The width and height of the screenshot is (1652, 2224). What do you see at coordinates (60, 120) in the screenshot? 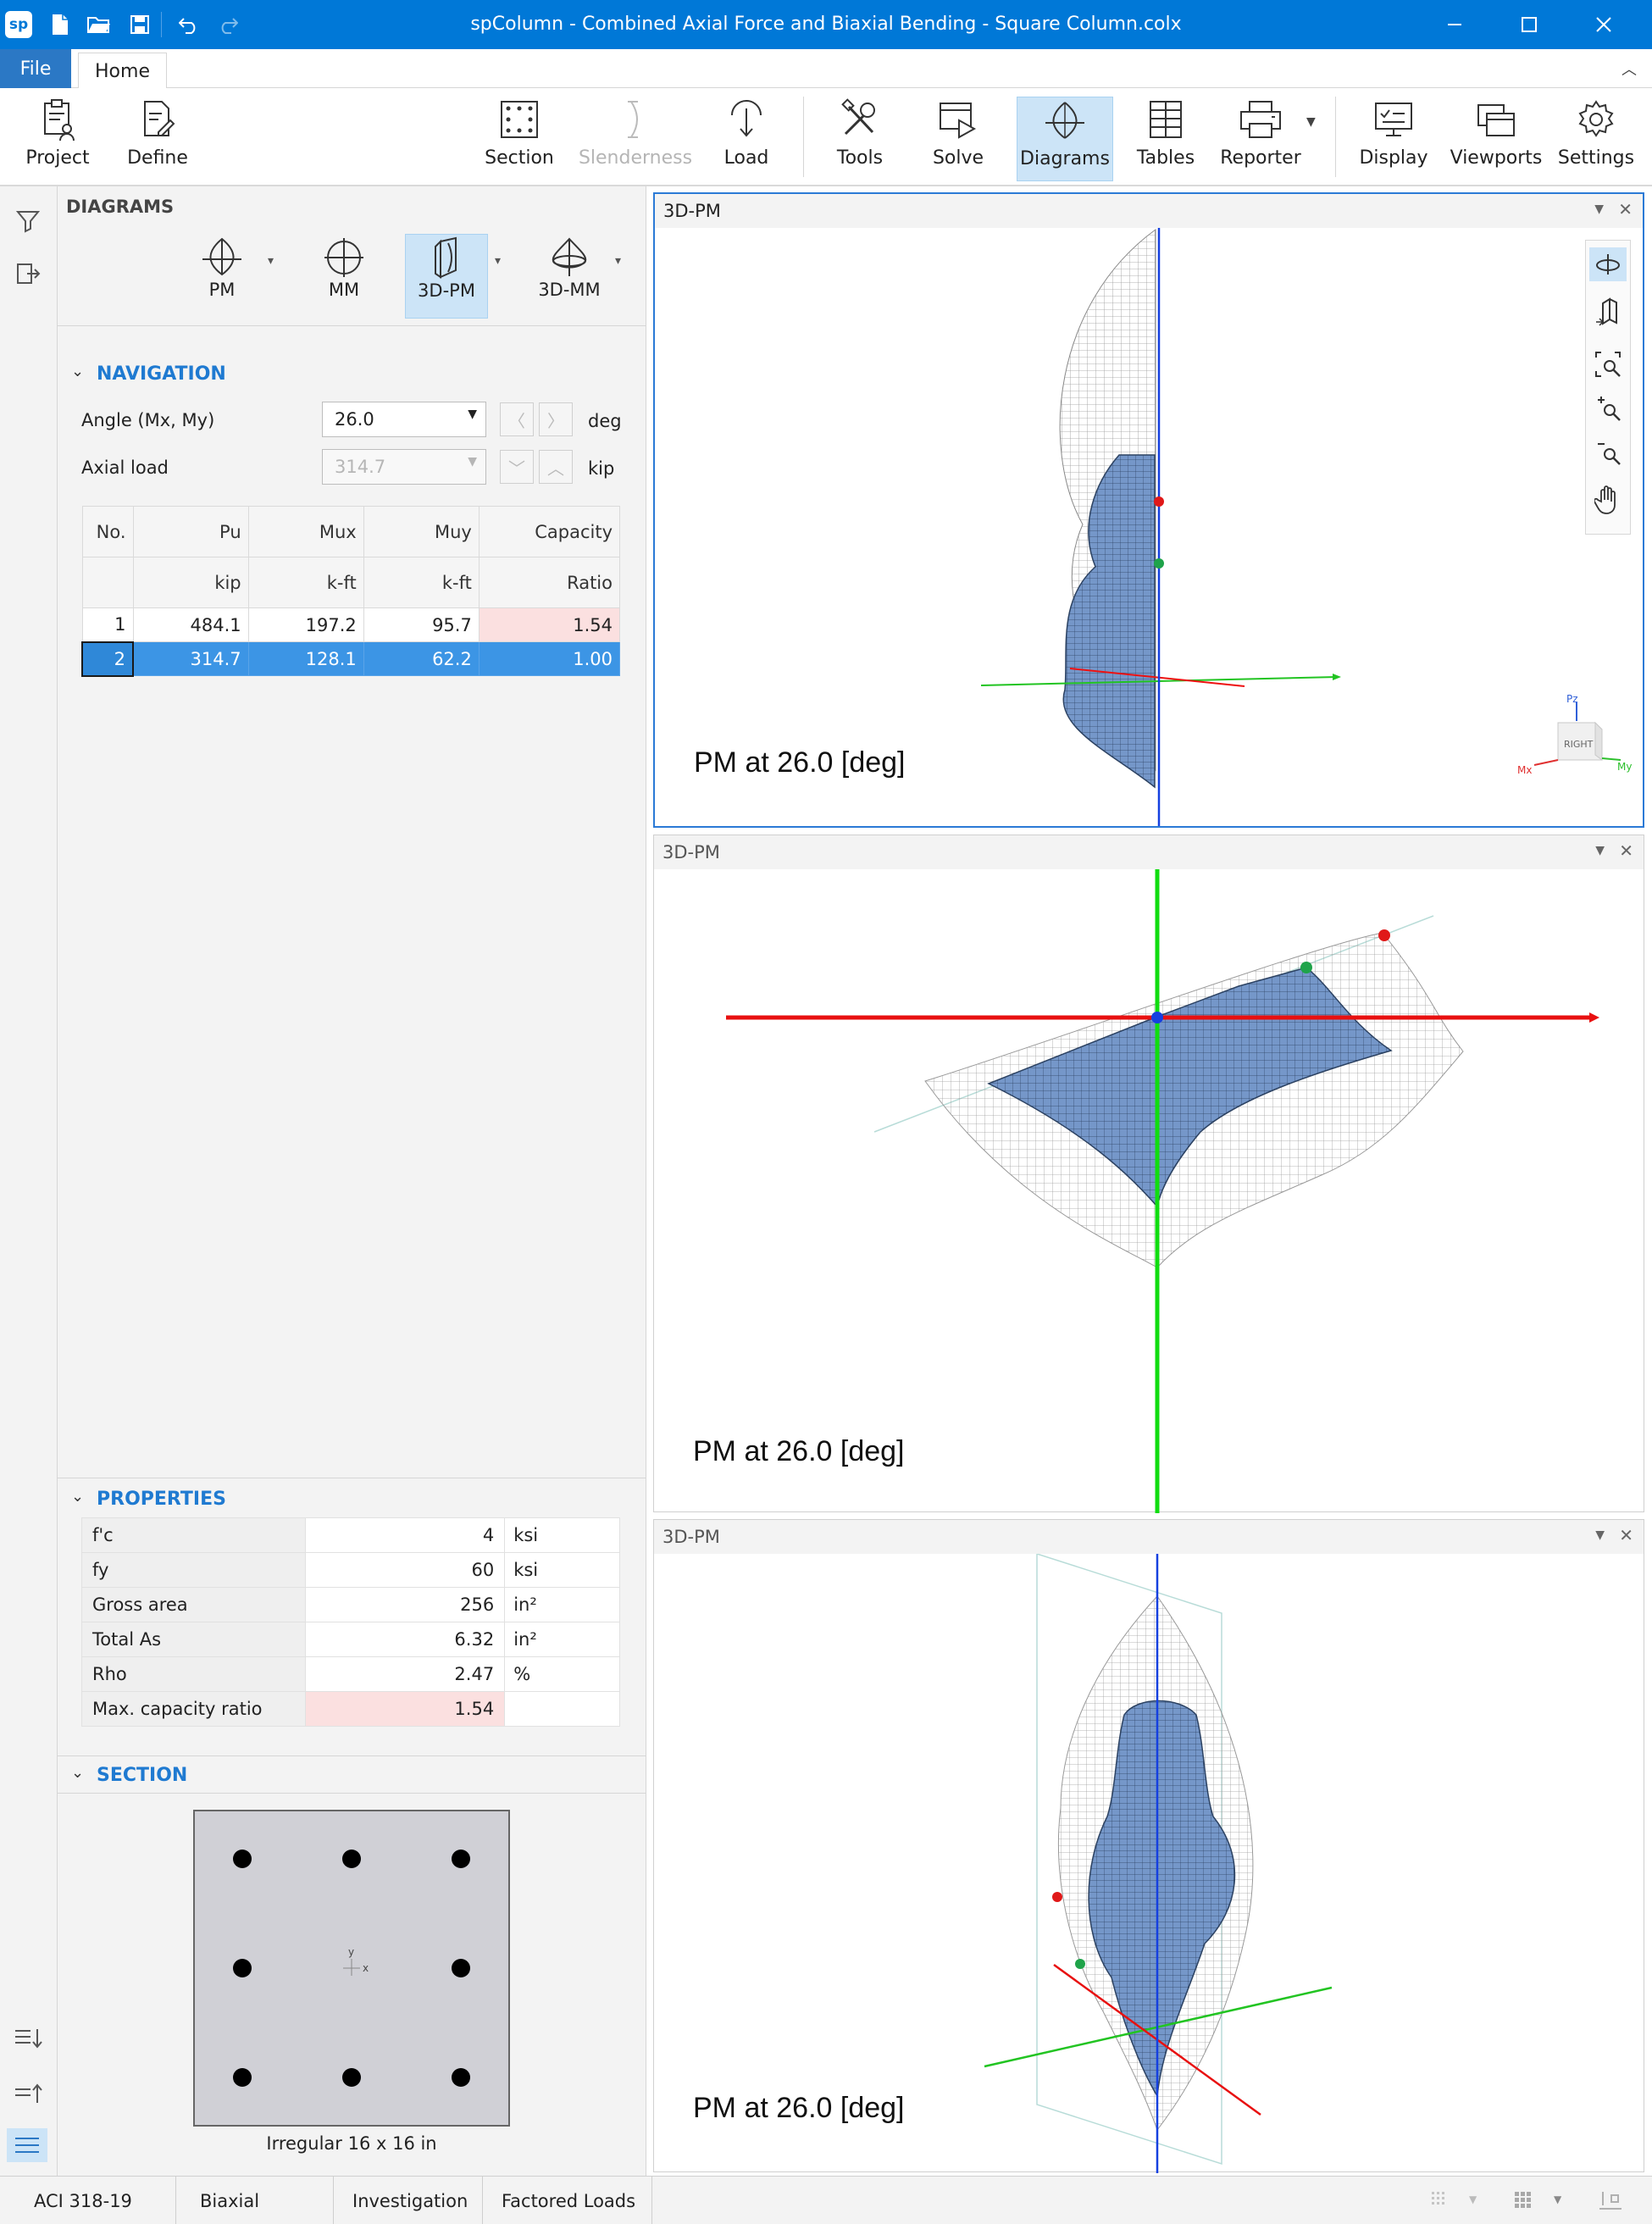
I see `clipboard-person-icon` at bounding box center [60, 120].